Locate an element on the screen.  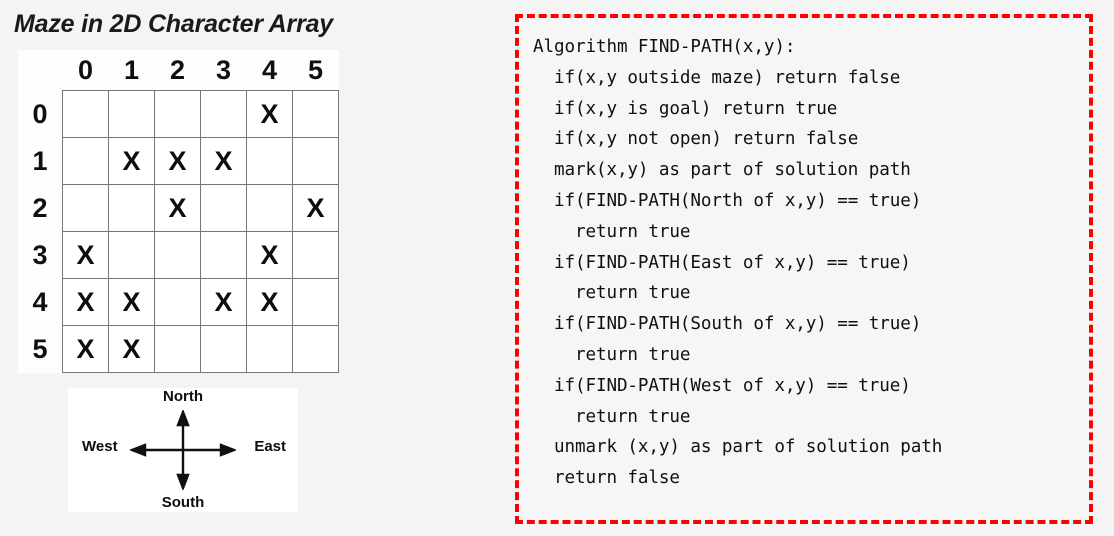
maze-row-header-3: 3 is located at coordinates (40, 255).